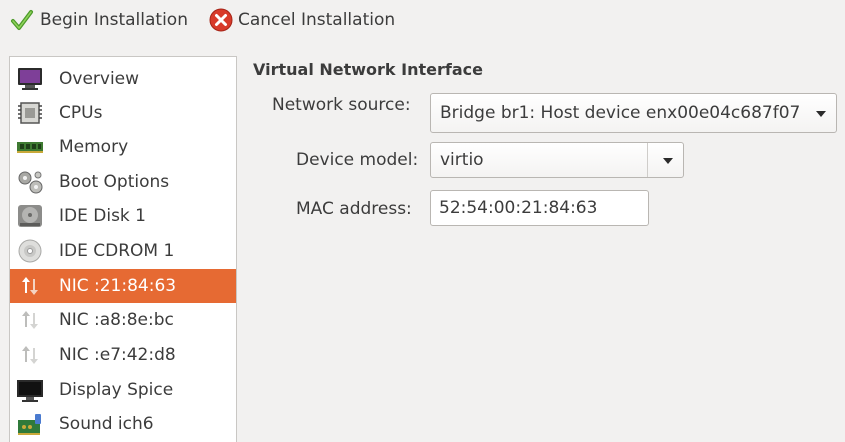  I want to click on network-source-value: Bridge br1: Host device enx00e04c687f07, so click(620, 113).